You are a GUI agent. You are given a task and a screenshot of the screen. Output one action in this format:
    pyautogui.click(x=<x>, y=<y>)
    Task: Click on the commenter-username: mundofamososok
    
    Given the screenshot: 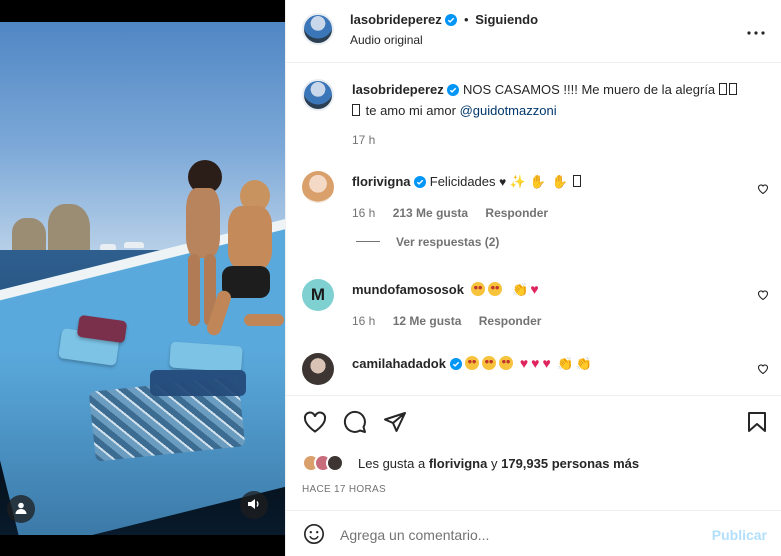 What is the action you would take?
    pyautogui.click(x=408, y=289)
    